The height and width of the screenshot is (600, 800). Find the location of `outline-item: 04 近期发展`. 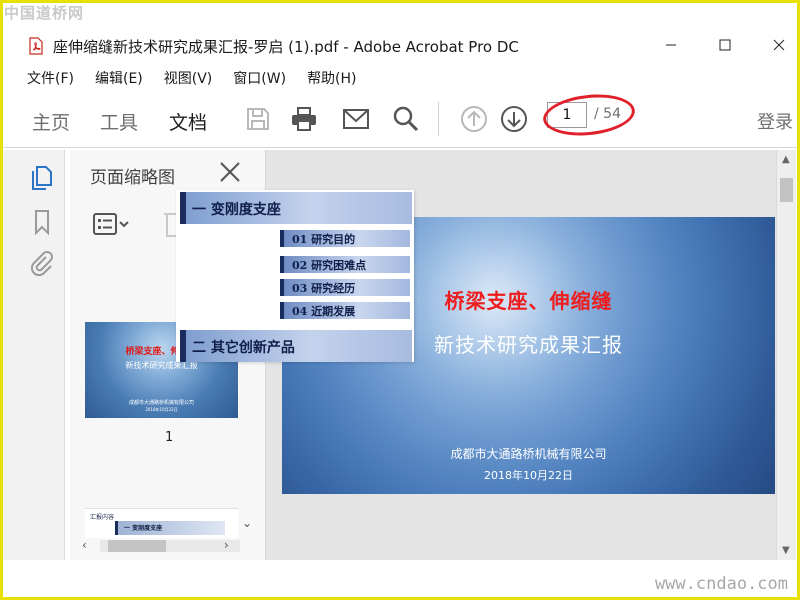

outline-item: 04 近期发展 is located at coordinates (345, 310).